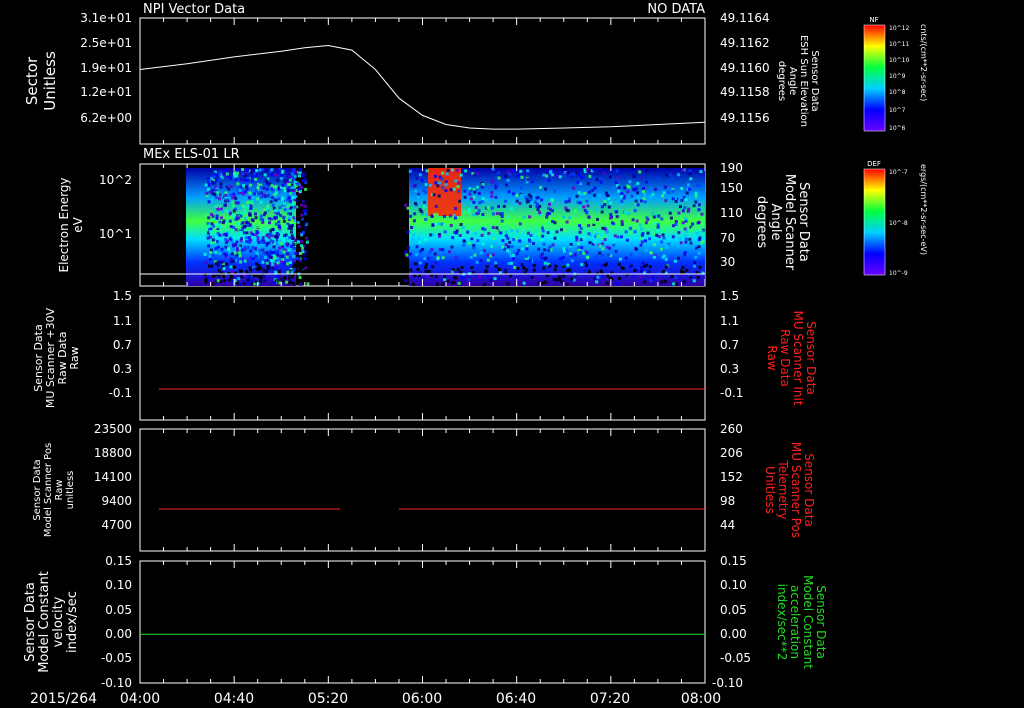 The width and height of the screenshot is (1024, 708). I want to click on panel5-yticks-right: 0.15 0.10 0.05 0.00 -0.05 -0.10, so click(731, 622).